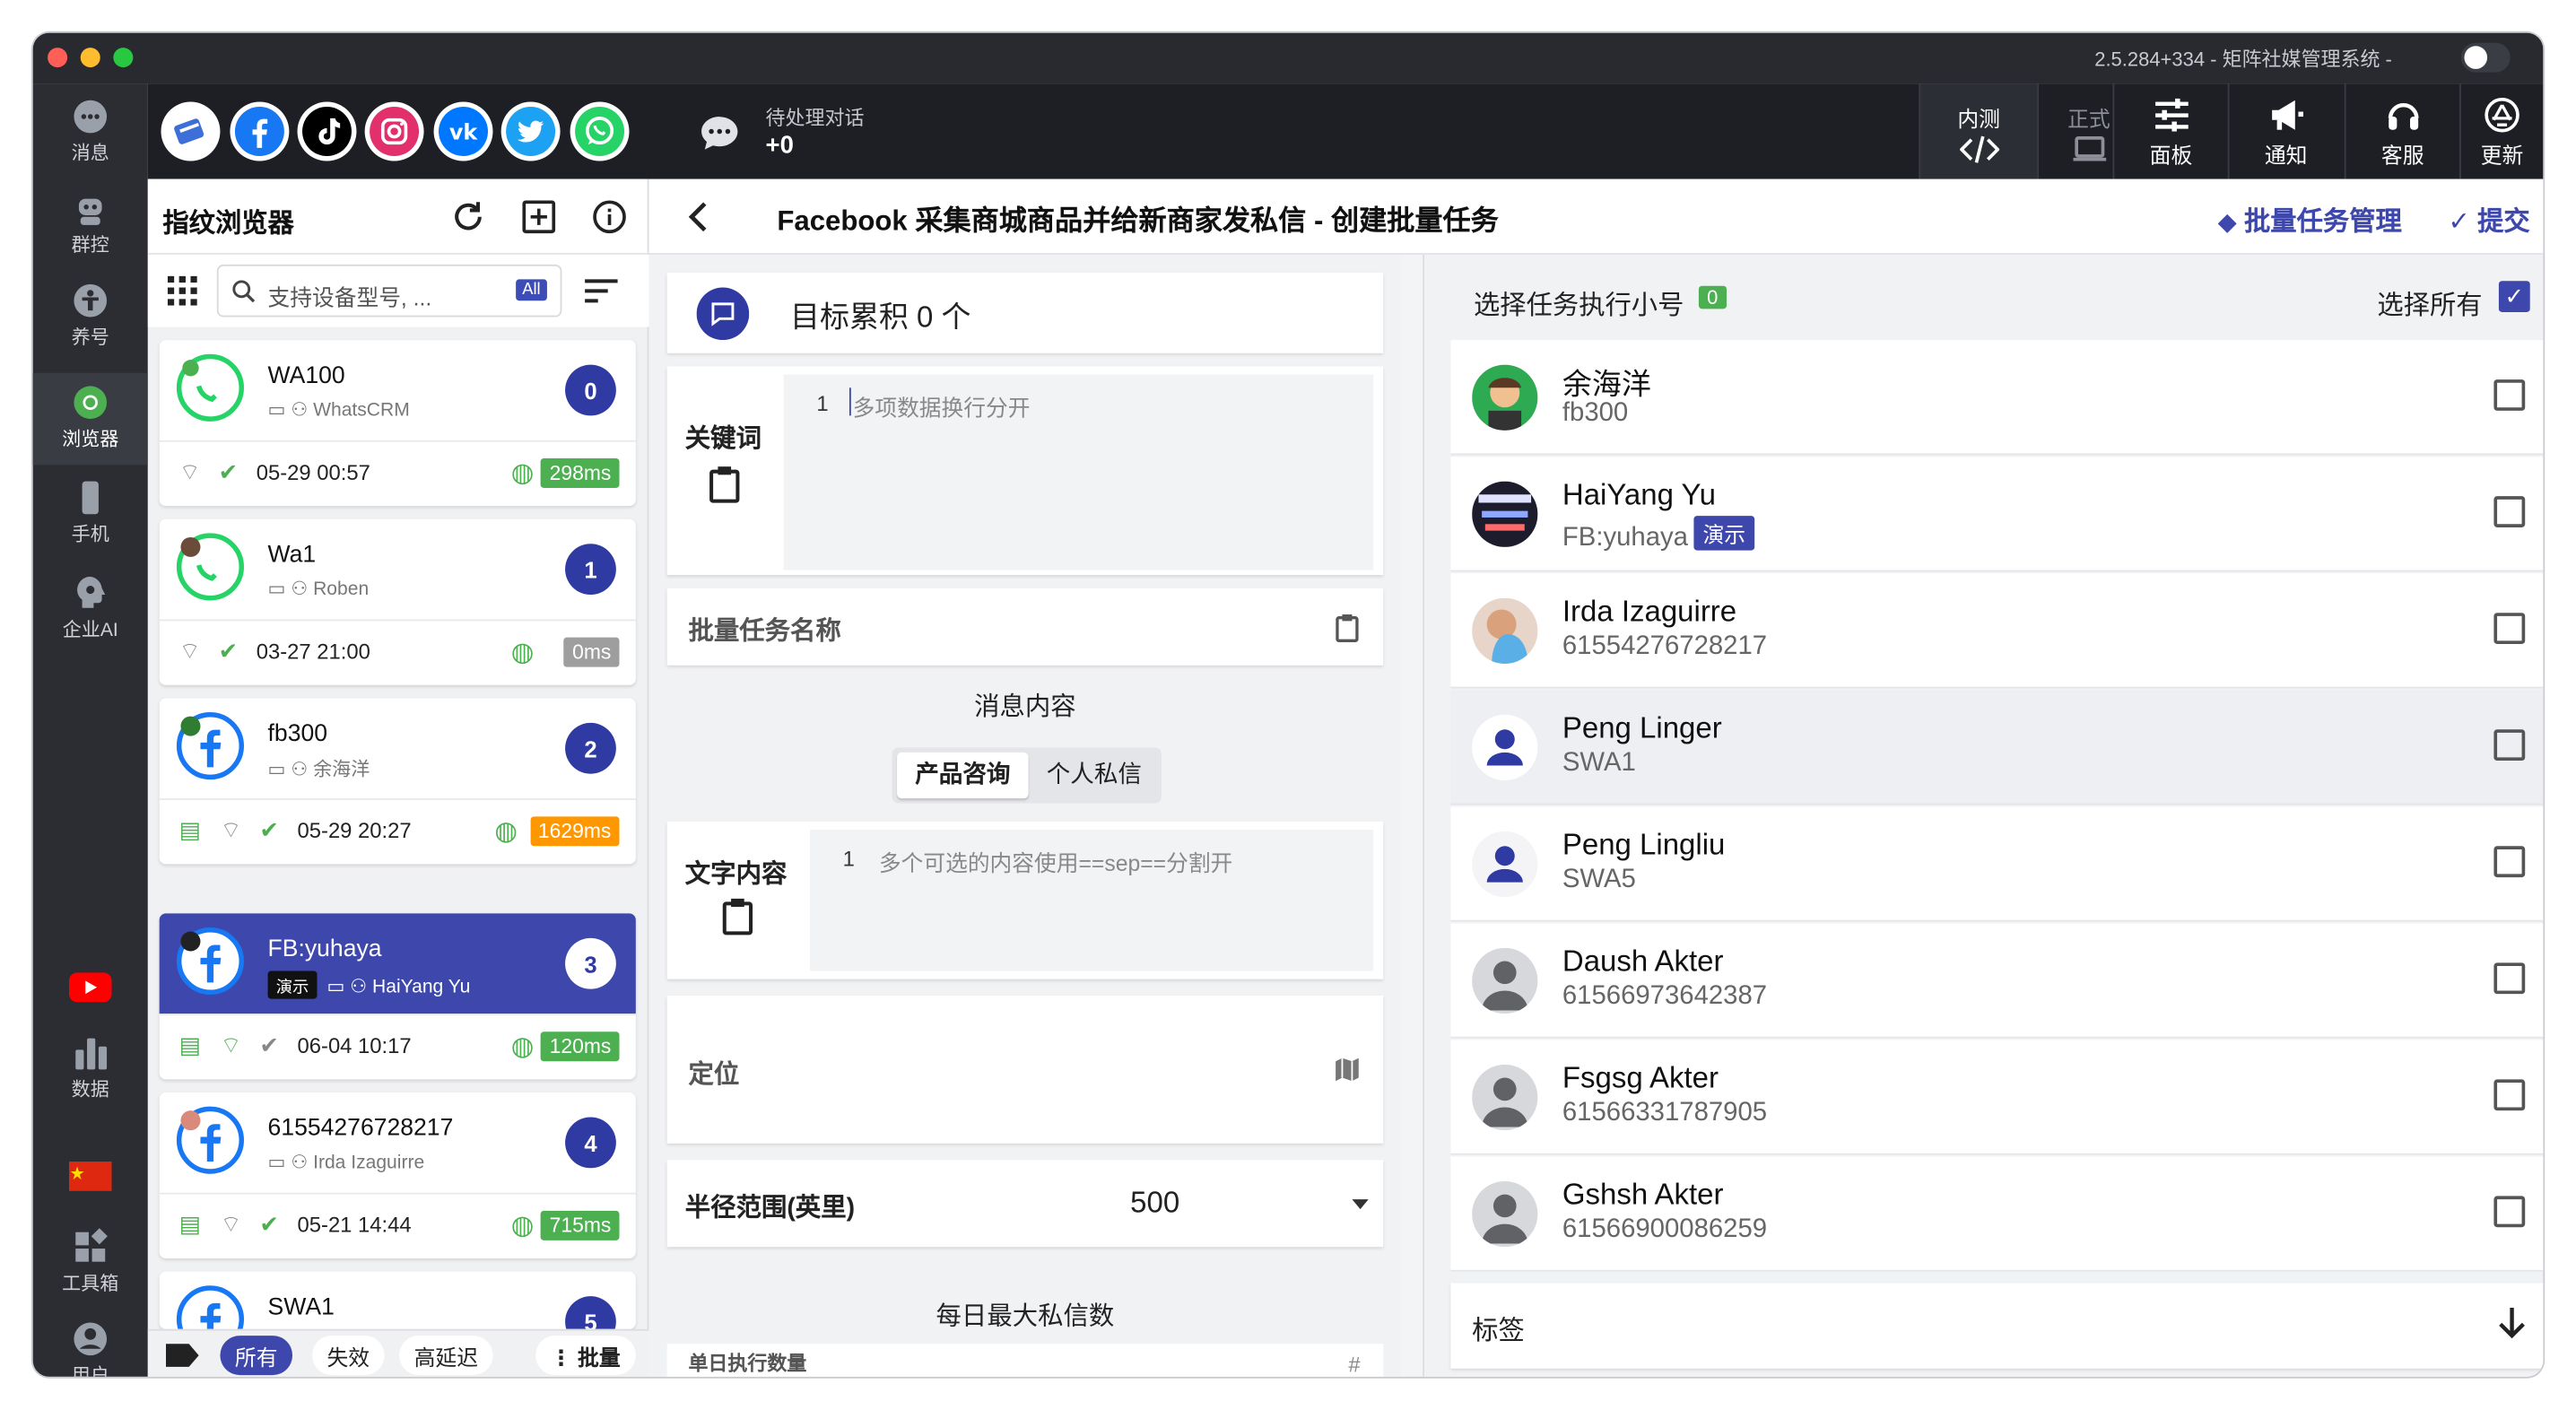 The height and width of the screenshot is (1410, 2576). What do you see at coordinates (348, 1356) in the screenshot?
I see `filter-invalid-chip: 失效` at bounding box center [348, 1356].